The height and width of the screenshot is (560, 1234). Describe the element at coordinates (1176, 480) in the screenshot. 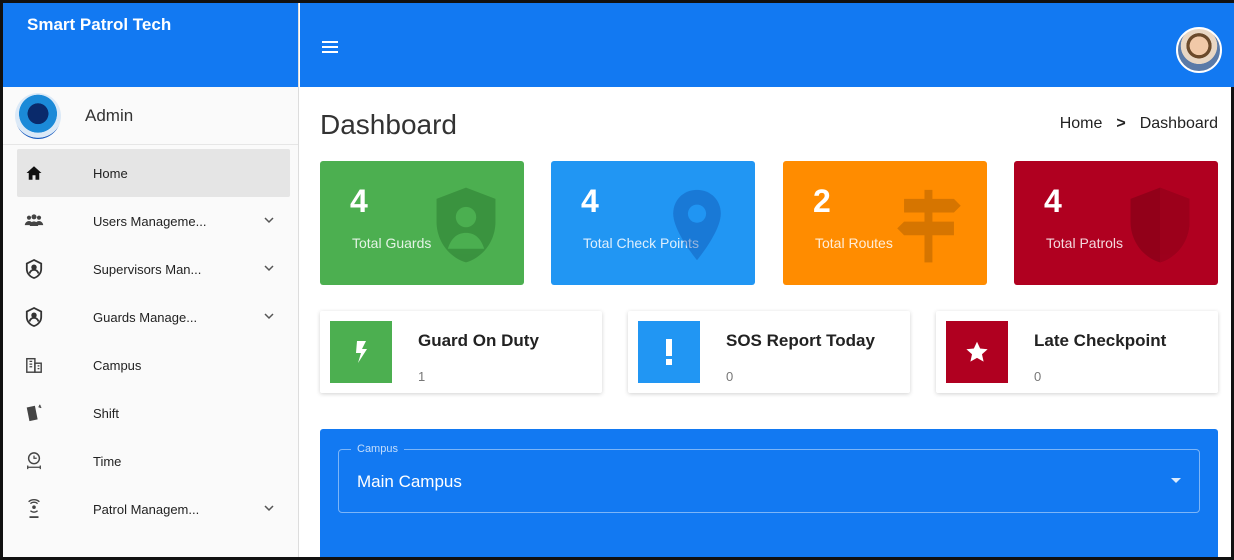

I see `dropdown-arrow-icon` at that location.